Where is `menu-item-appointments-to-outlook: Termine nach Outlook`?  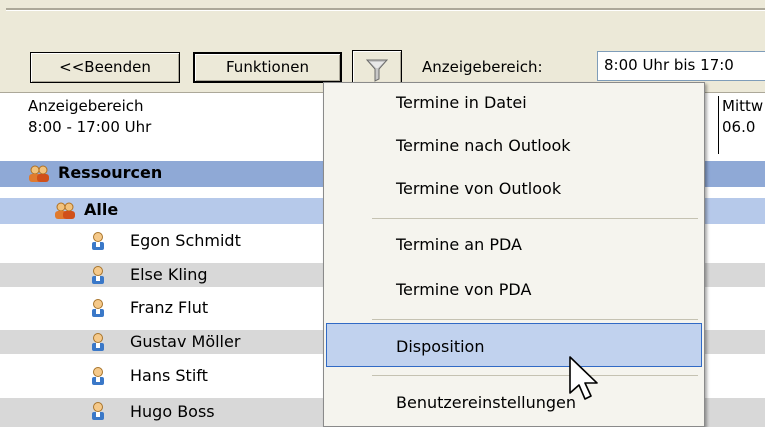 menu-item-appointments-to-outlook: Termine nach Outlook is located at coordinates (483, 145).